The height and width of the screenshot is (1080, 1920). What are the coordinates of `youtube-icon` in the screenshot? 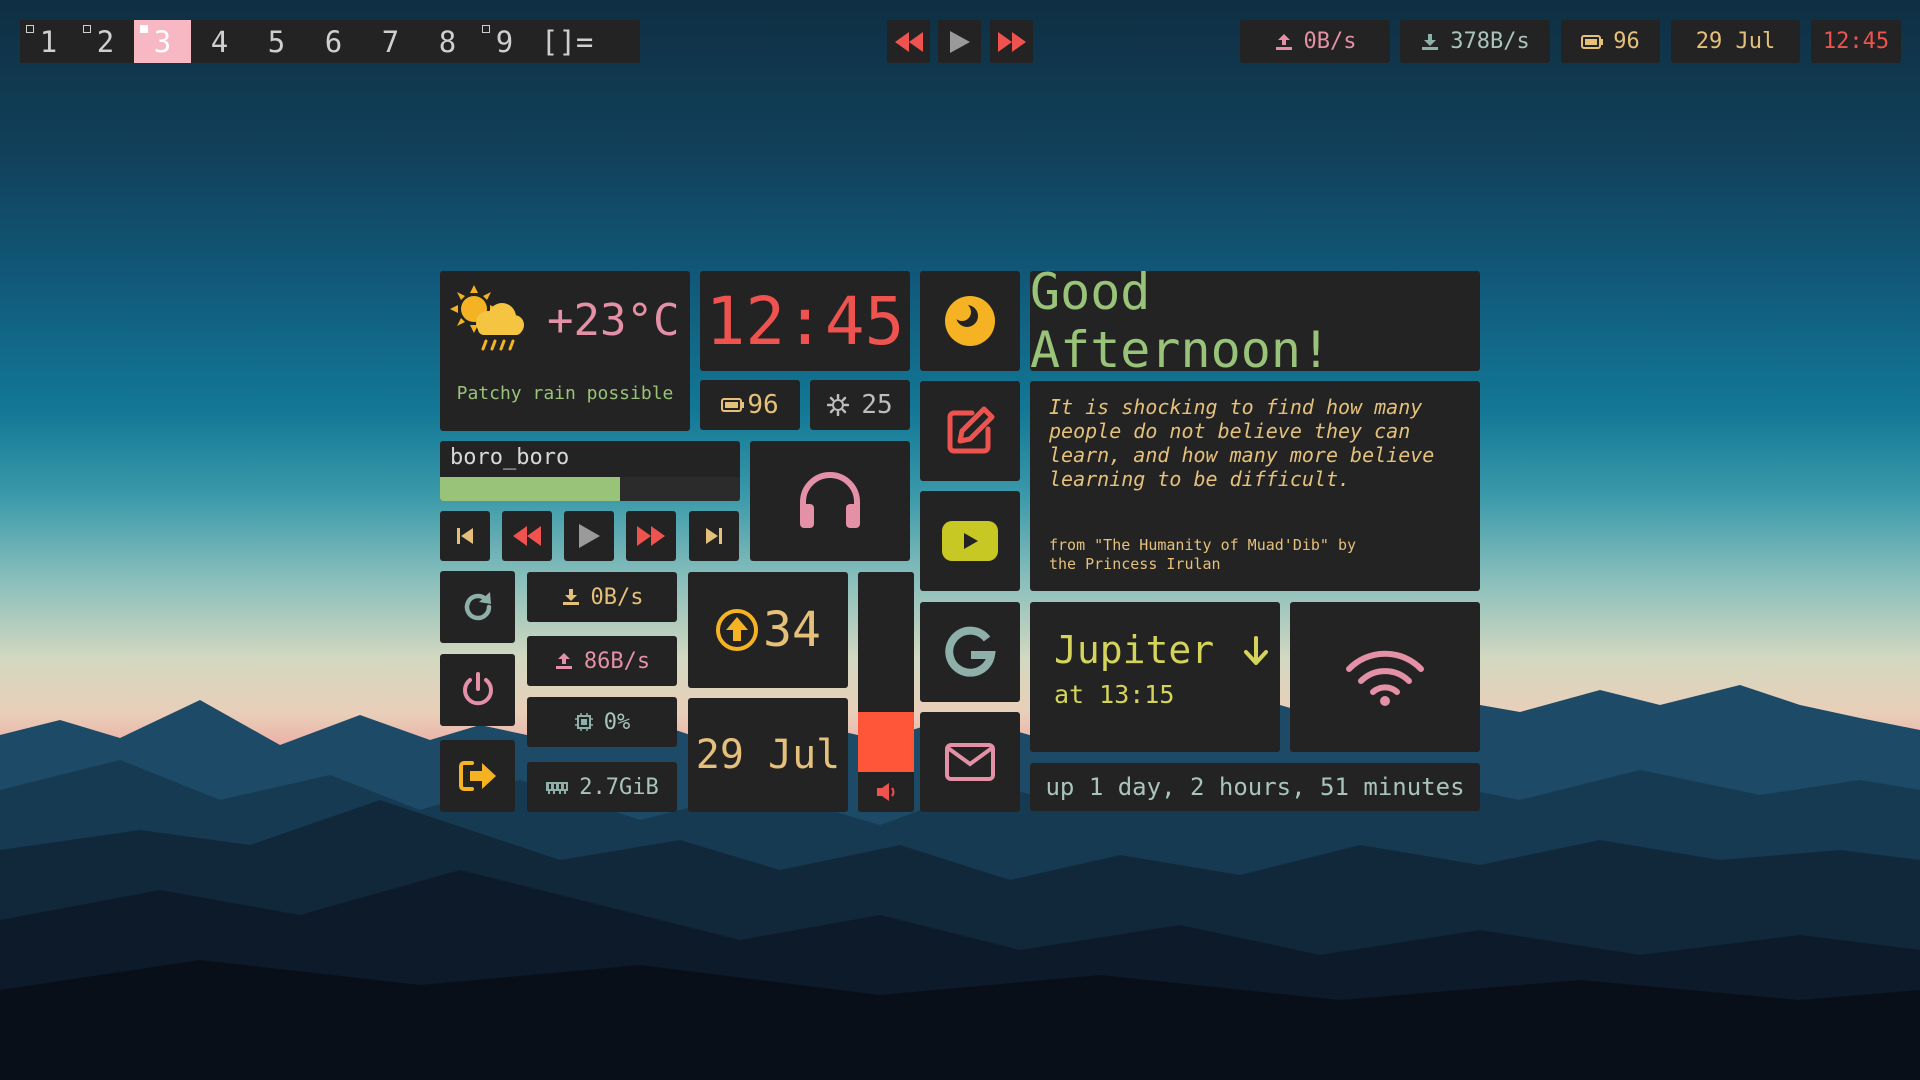 It's located at (970, 541).